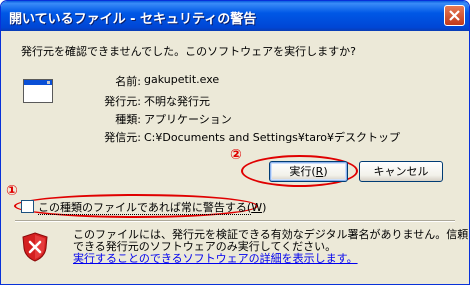  Describe the element at coordinates (27, 206) in the screenshot. I see `always-warn-checkbox` at that location.